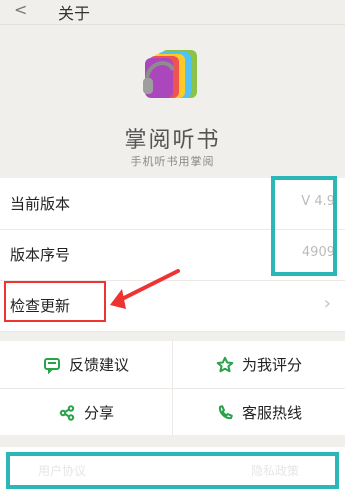  I want to click on highlight-box-bottom, so click(172, 470).